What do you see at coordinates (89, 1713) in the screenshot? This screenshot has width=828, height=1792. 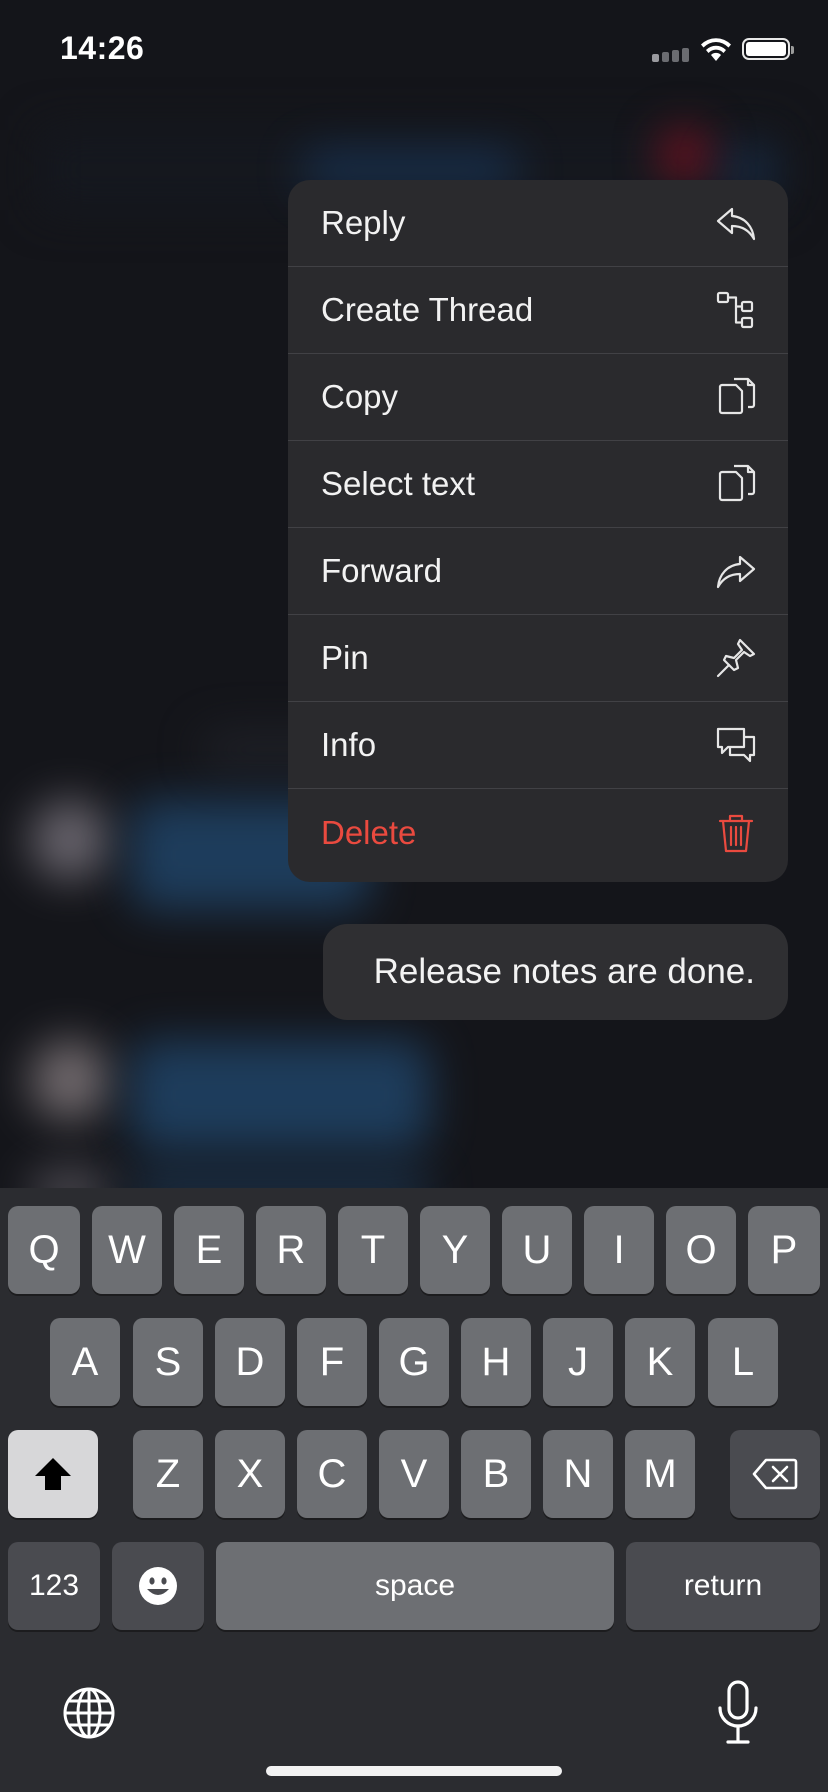 I see `globe-icon` at bounding box center [89, 1713].